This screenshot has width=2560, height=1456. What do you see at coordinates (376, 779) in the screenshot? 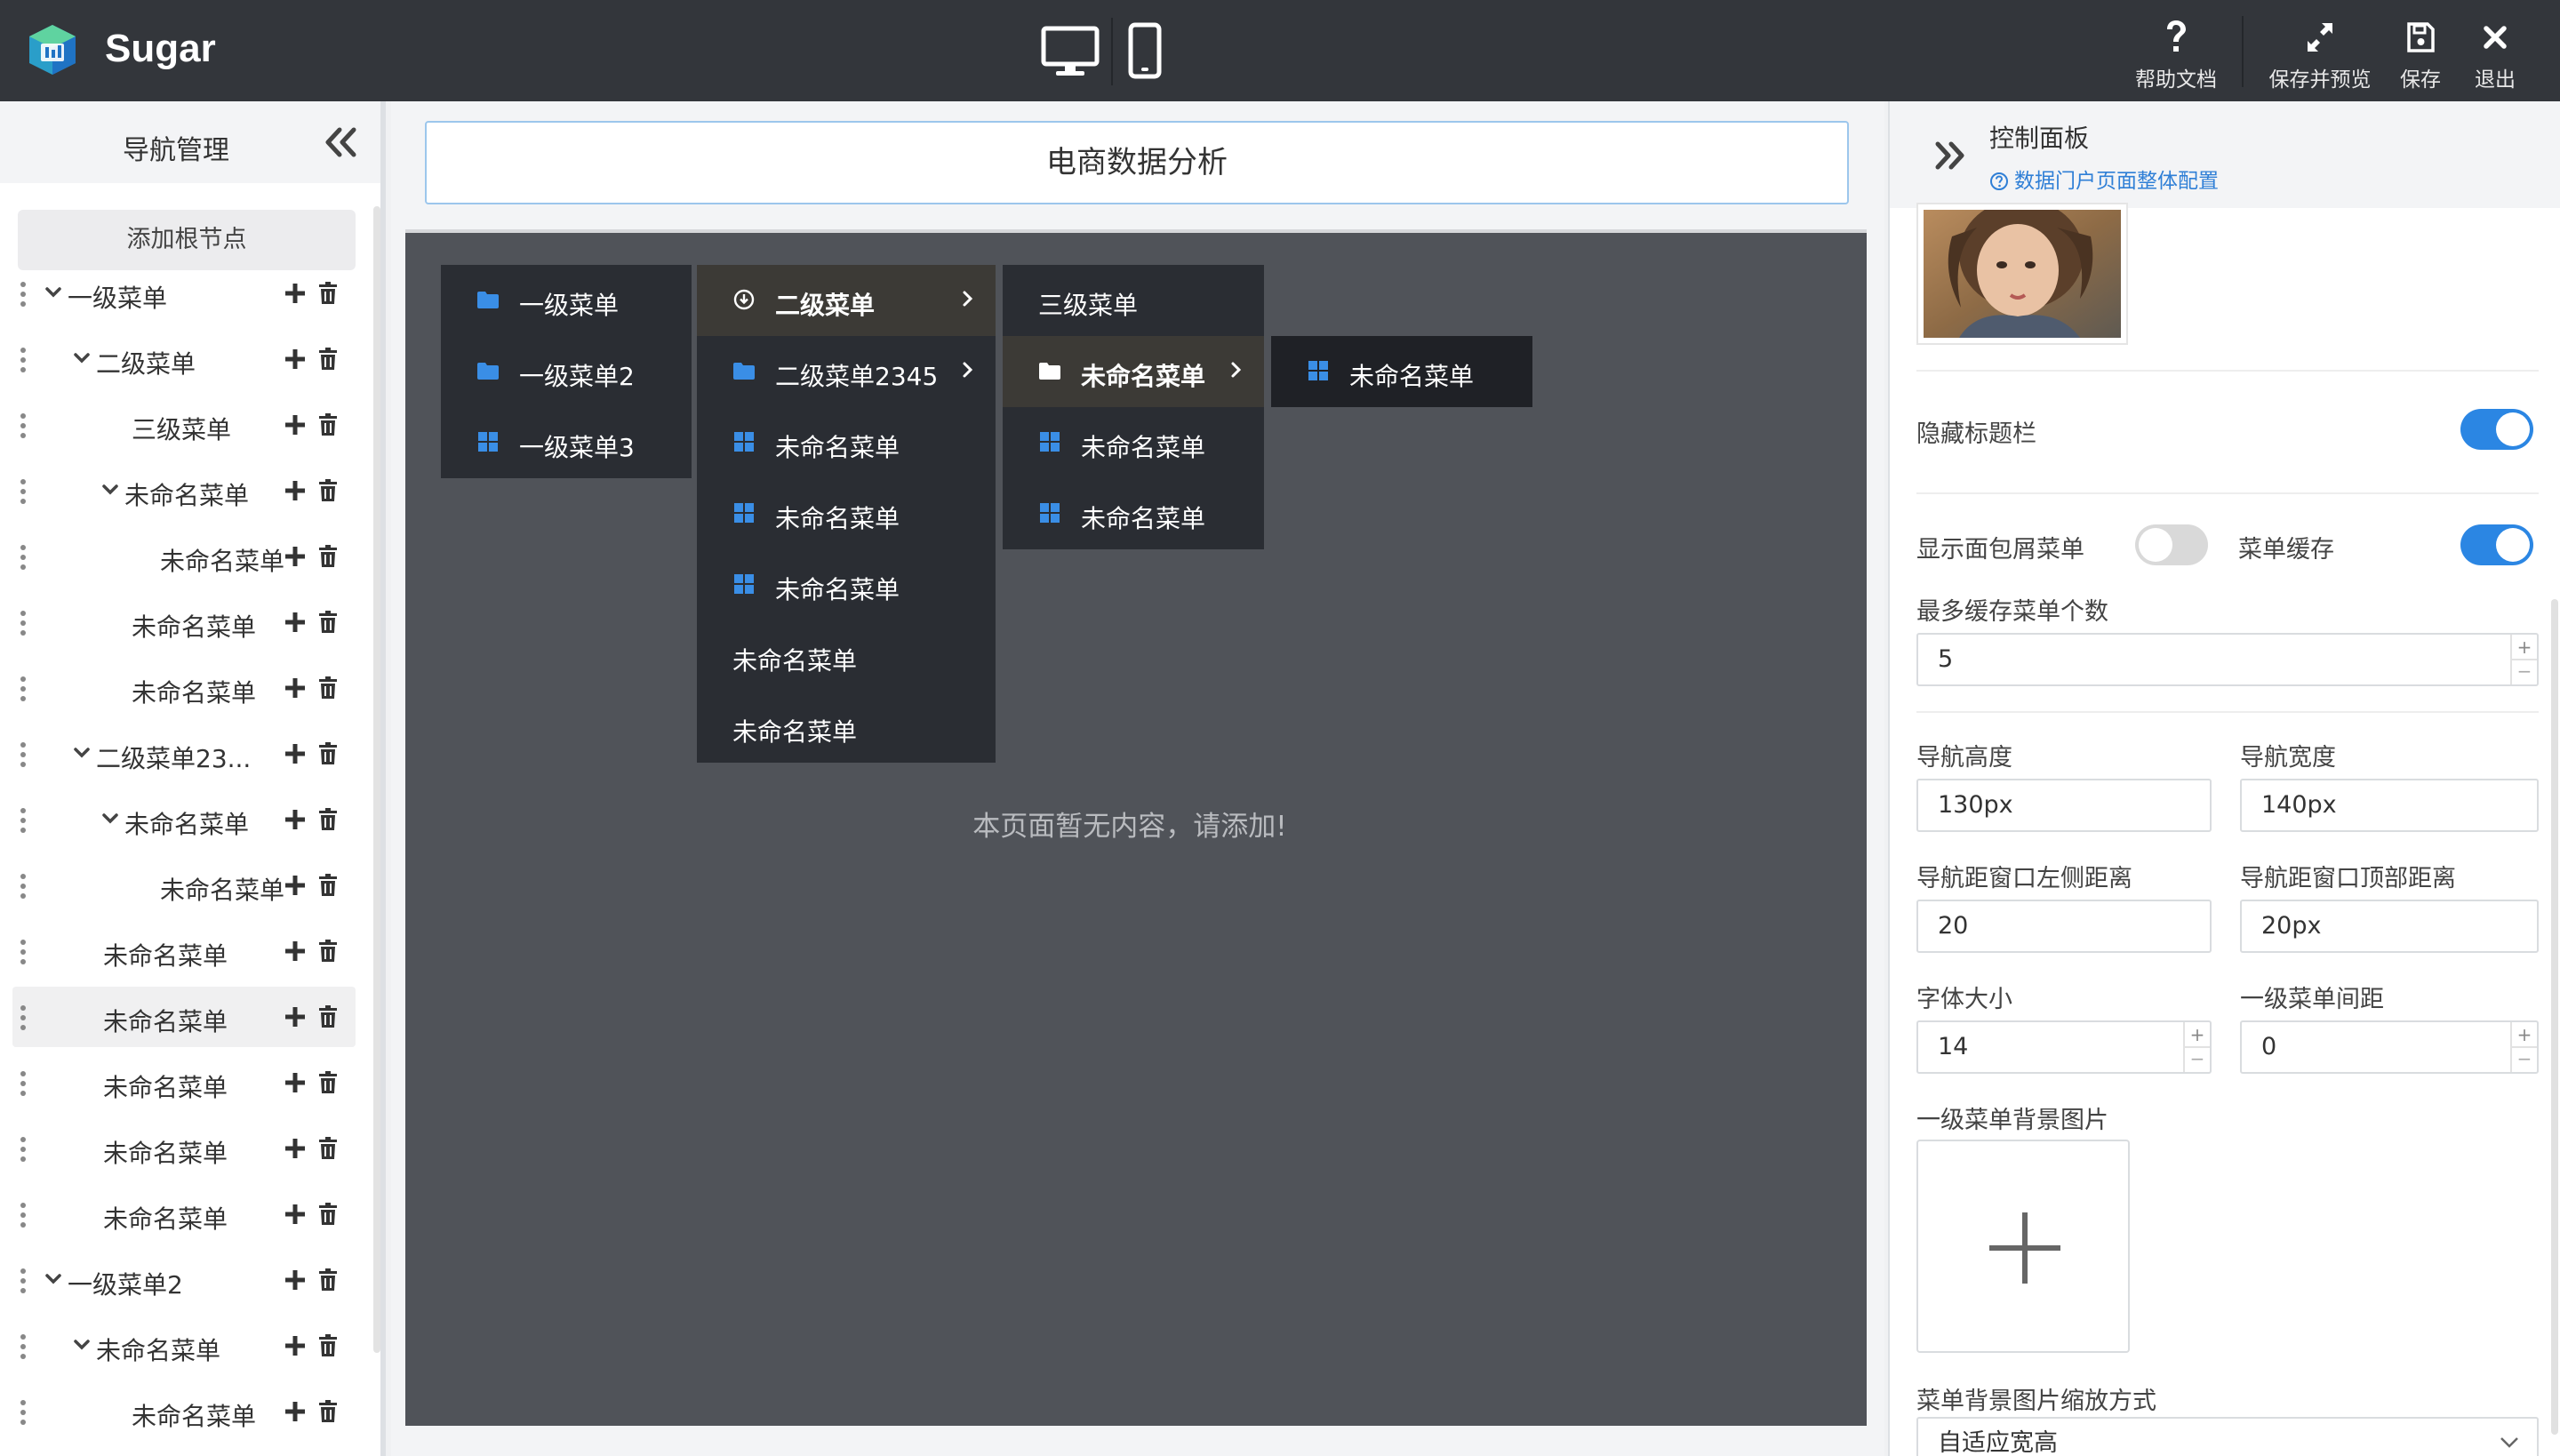
I see `left-panel-scrollbar` at bounding box center [376, 779].